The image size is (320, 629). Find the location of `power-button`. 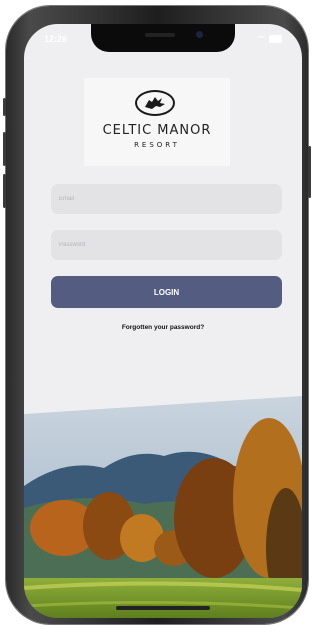

power-button is located at coordinates (309, 172).